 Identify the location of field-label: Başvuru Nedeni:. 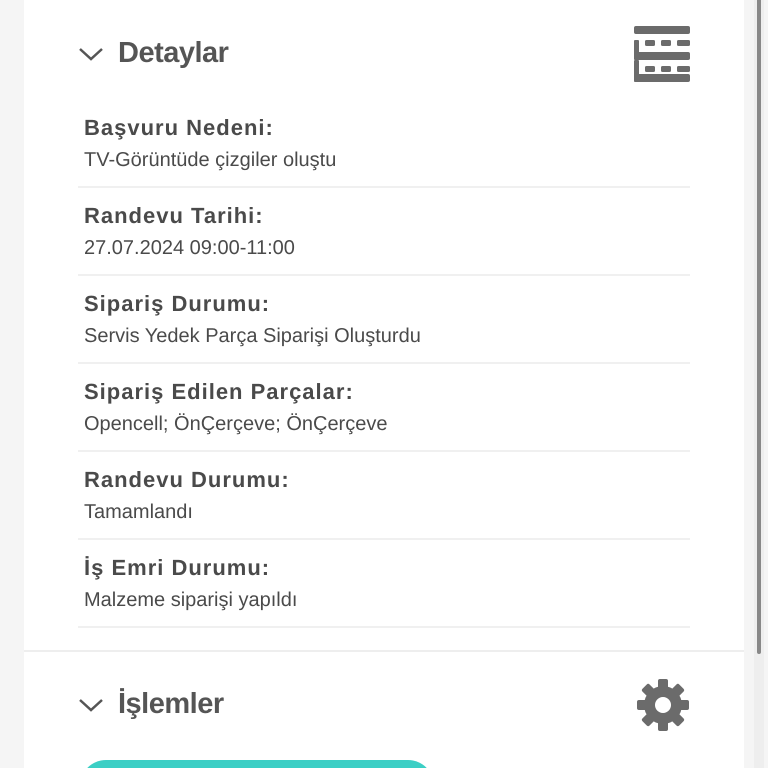
(179, 128).